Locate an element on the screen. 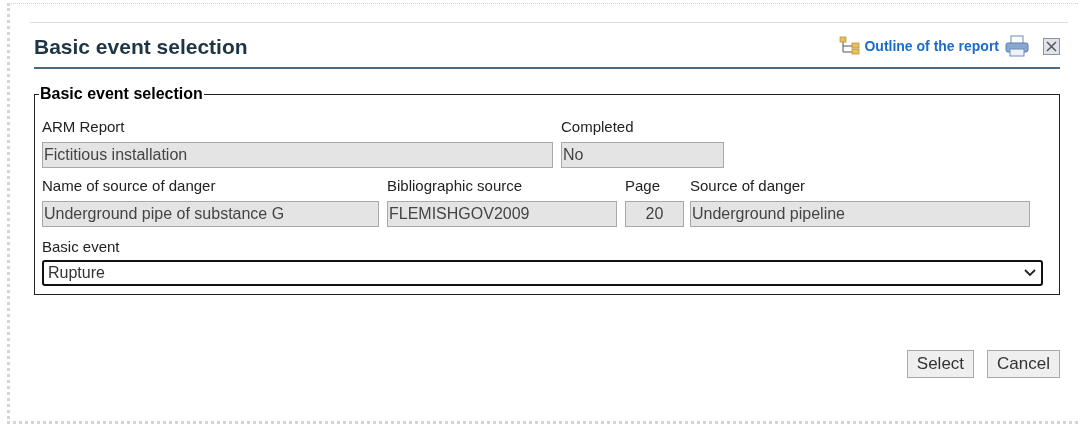  field-label: Name of source of danger is located at coordinates (129, 185).